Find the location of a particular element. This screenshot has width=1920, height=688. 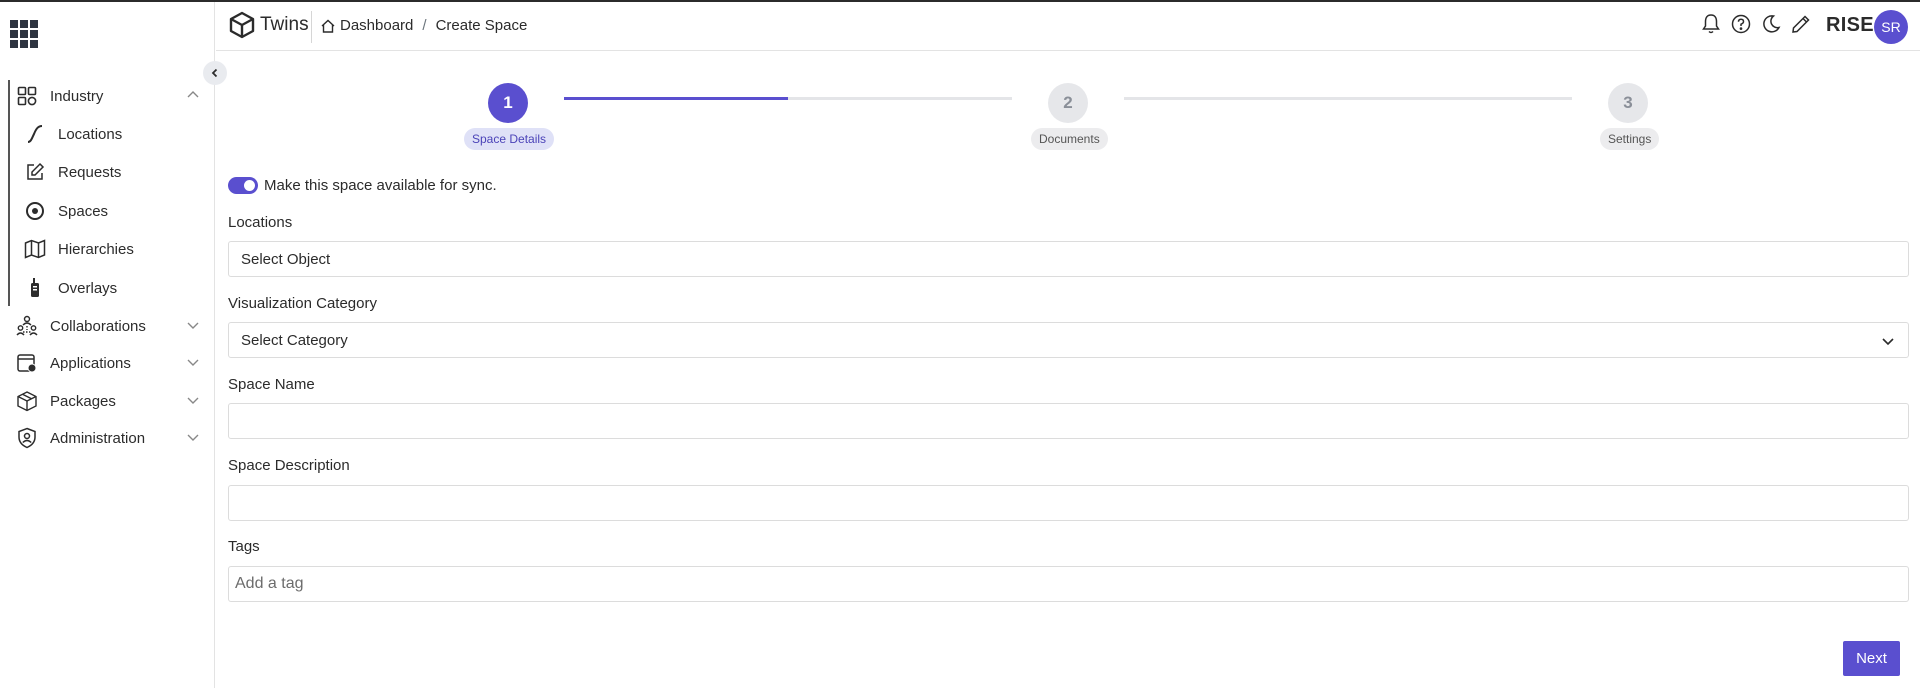

visualization-category-value: Select Category is located at coordinates (294, 340).